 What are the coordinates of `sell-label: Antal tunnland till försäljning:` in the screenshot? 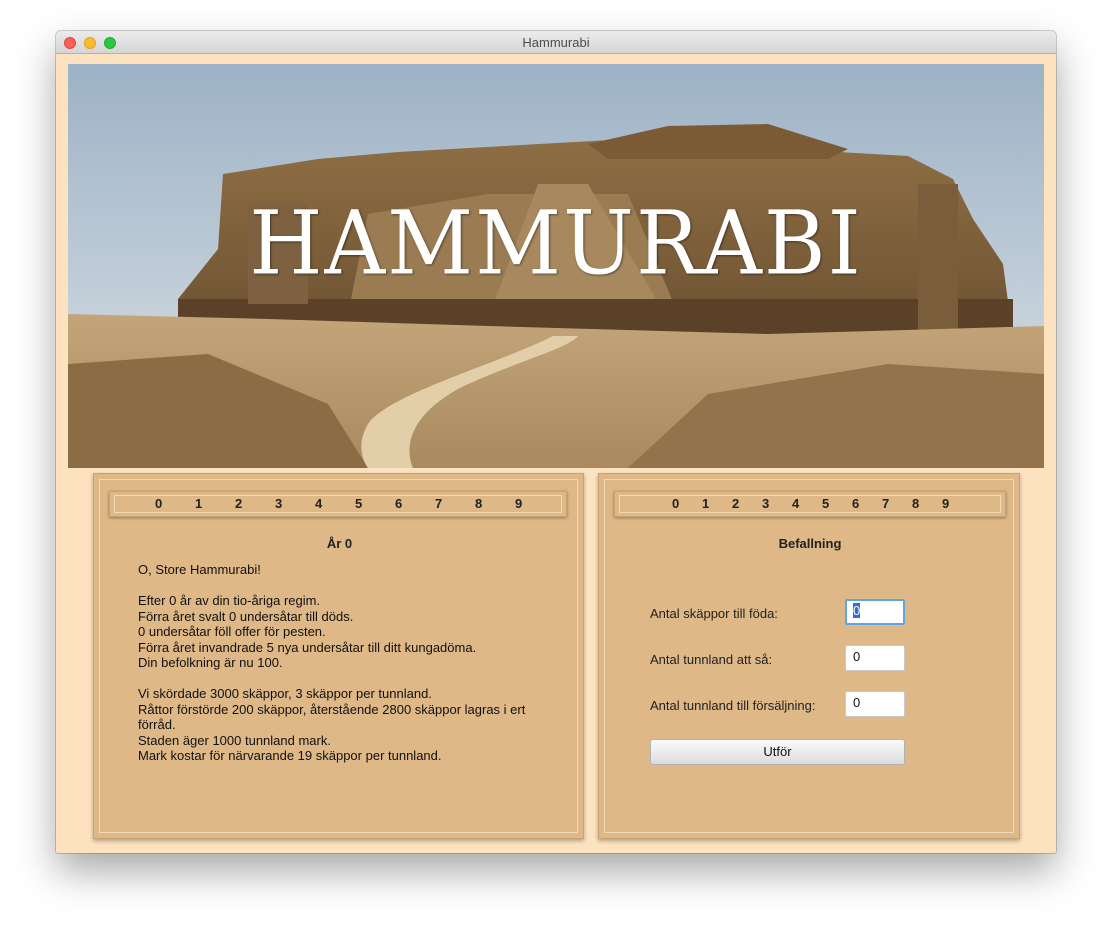 It's located at (733, 705).